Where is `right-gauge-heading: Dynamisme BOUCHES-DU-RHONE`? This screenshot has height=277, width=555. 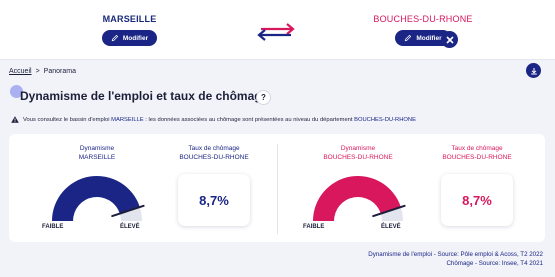 right-gauge-heading: Dynamisme BOUCHES-DU-RHONE is located at coordinates (358, 153).